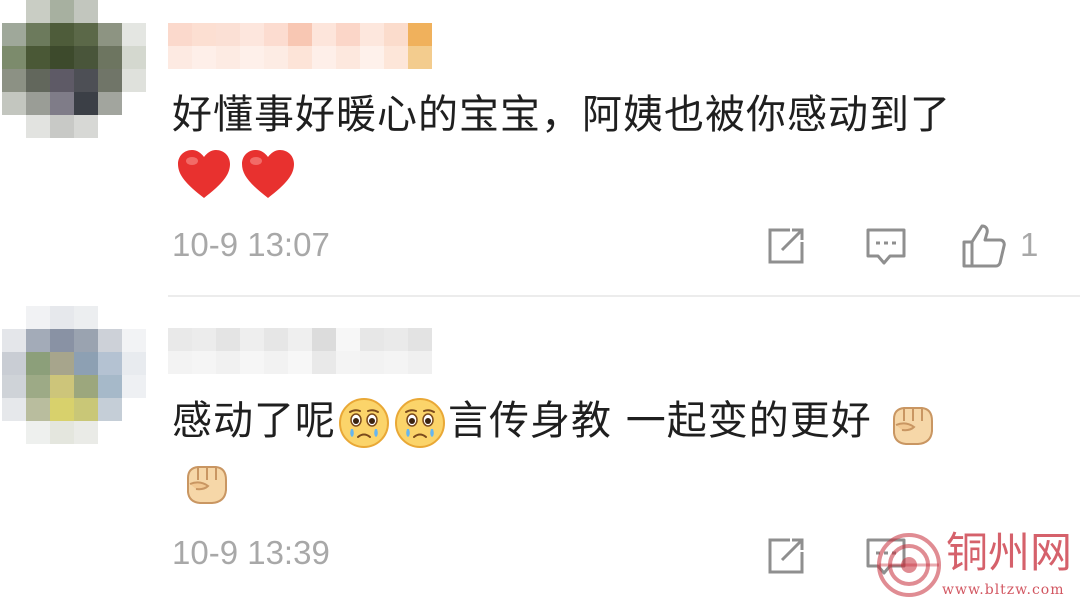 This screenshot has height=604, width=1080. What do you see at coordinates (254, 421) in the screenshot?
I see `comment-text-part: 感动了呢` at bounding box center [254, 421].